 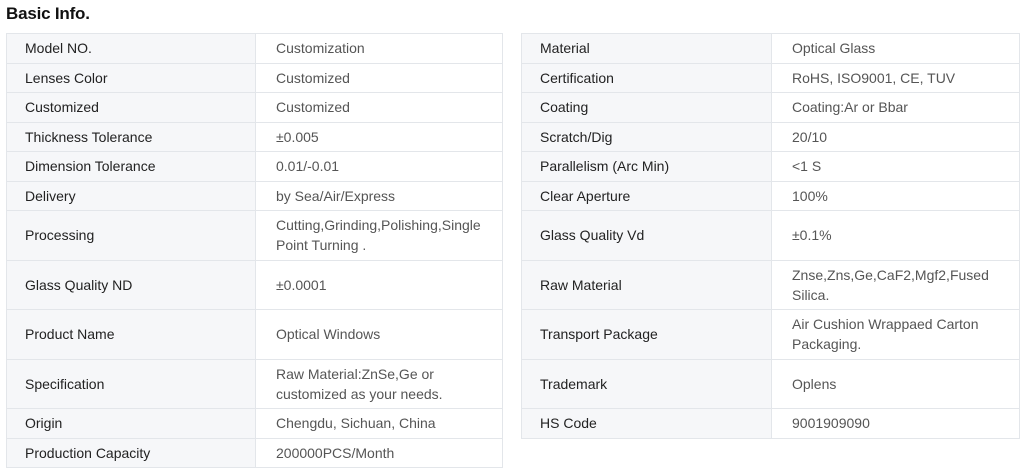 I want to click on spec-value: 100%, so click(x=895, y=195).